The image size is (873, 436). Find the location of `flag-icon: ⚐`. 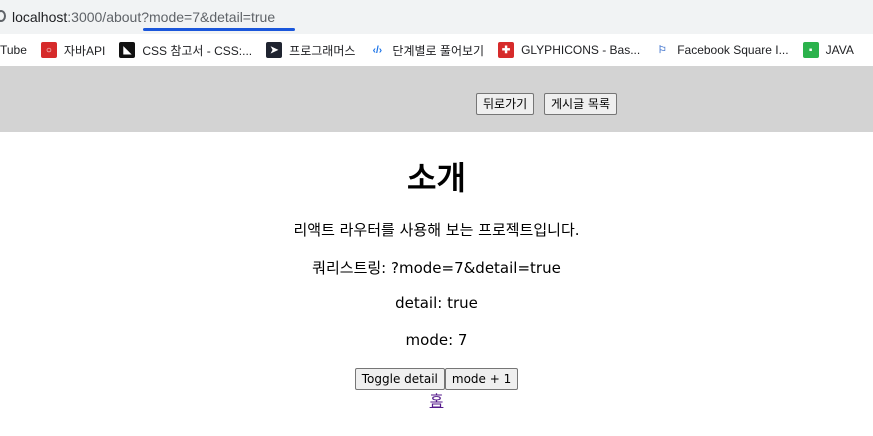

flag-icon: ⚐ is located at coordinates (662, 50).